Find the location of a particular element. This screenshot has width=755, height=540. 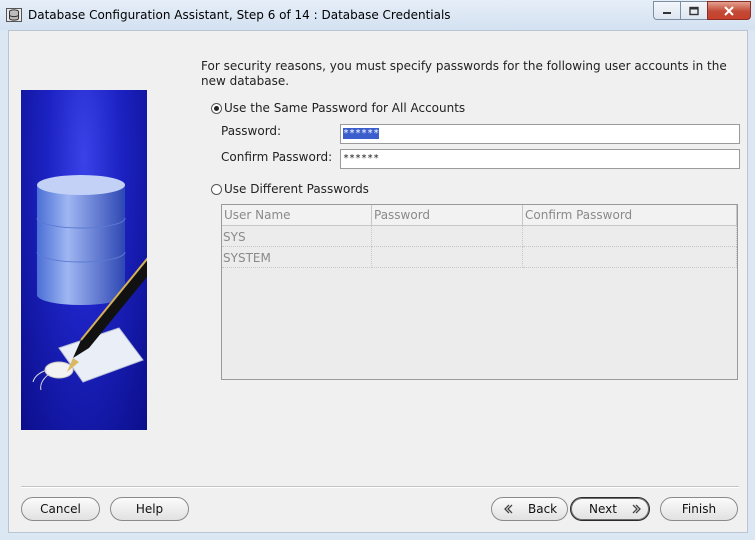

database-app-icon is located at coordinates (14, 15).